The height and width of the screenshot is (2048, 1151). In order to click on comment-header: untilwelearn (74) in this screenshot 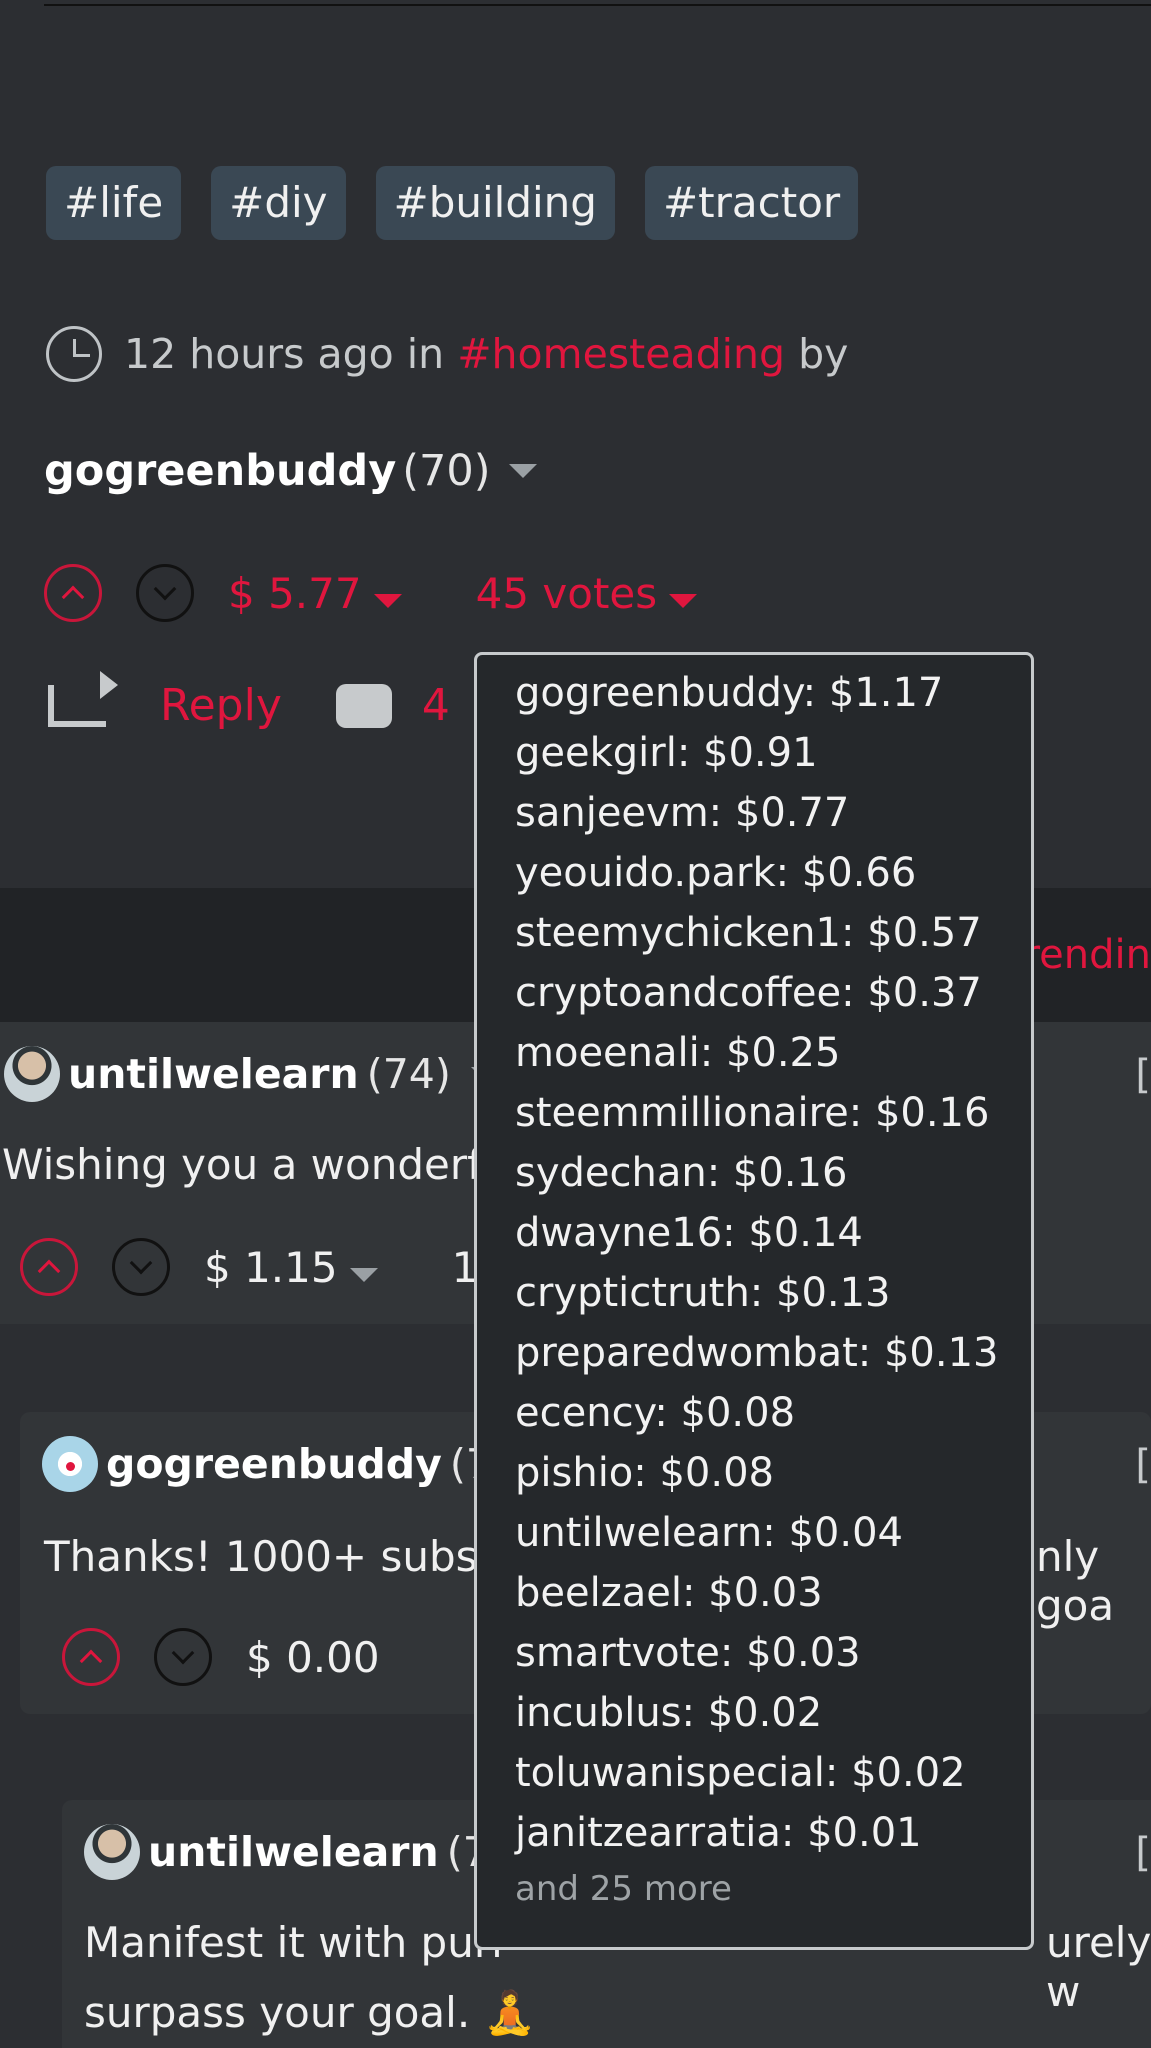, I will do `click(251, 1074)`.